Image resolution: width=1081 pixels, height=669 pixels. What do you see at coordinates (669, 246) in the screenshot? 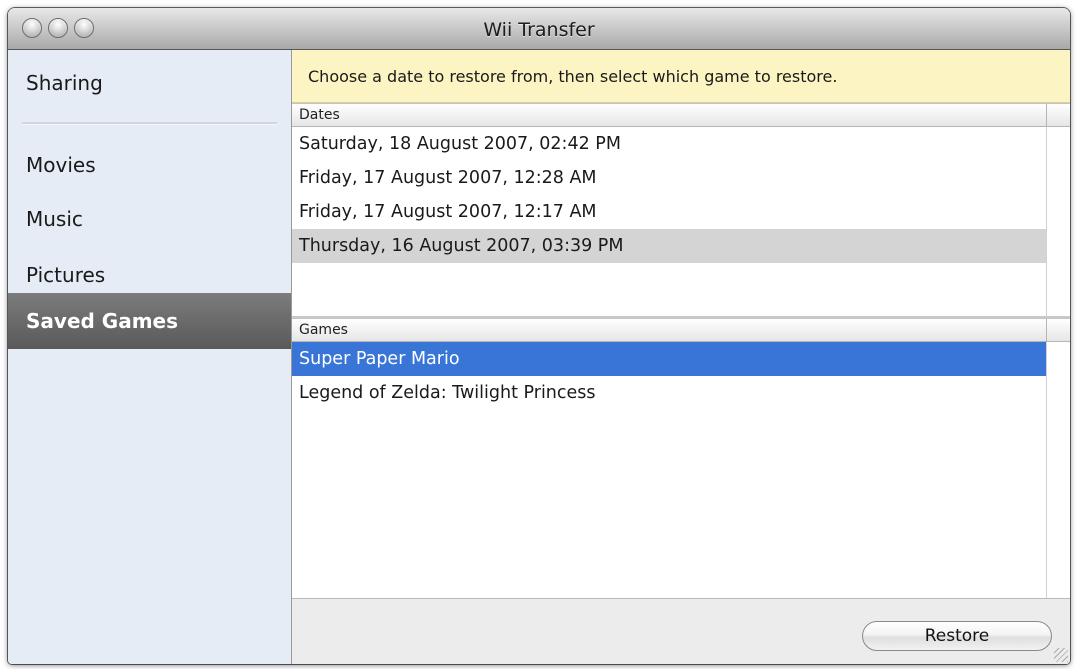
I see `date-row-selected: Thursday, 16 August 2007, 03:39 PM` at bounding box center [669, 246].